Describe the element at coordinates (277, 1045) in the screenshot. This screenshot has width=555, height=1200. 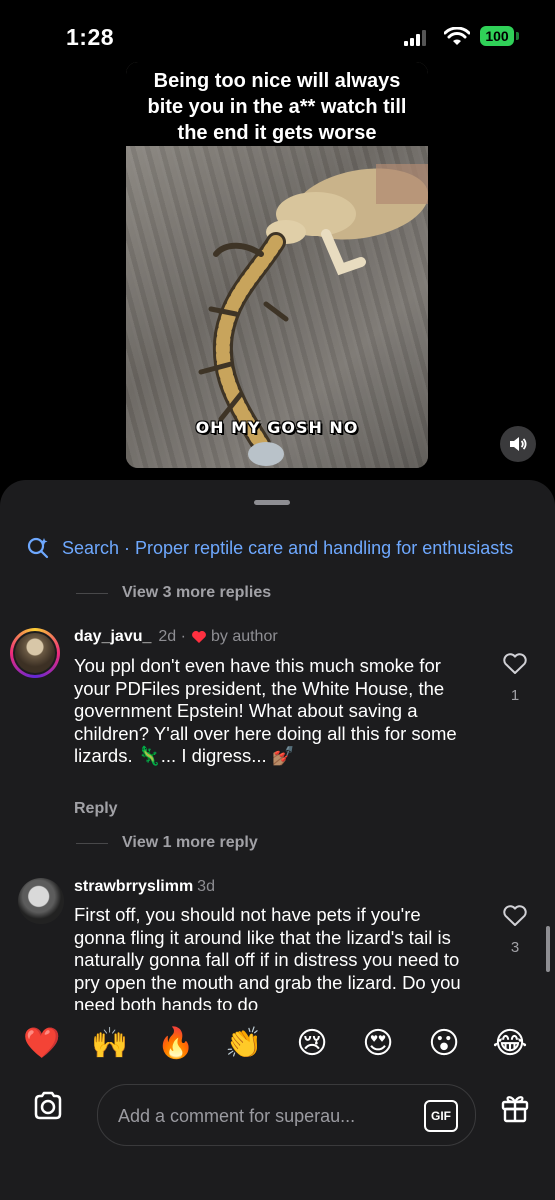
I see `emoji-quick-bar: ❤️ 🙌 🔥 👏 😢 😍 😮 😂` at that location.